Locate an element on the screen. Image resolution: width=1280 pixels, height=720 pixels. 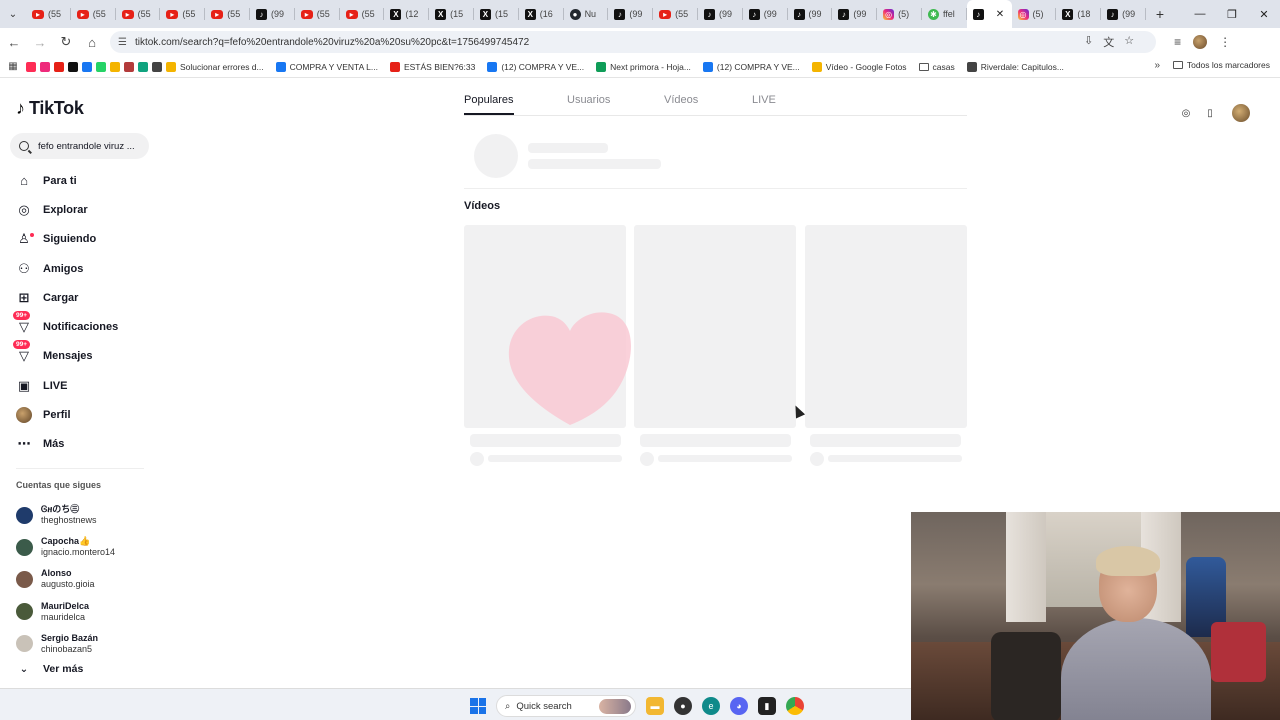
close-tab-icon: ✕ is located at coordinates (1000, 14).